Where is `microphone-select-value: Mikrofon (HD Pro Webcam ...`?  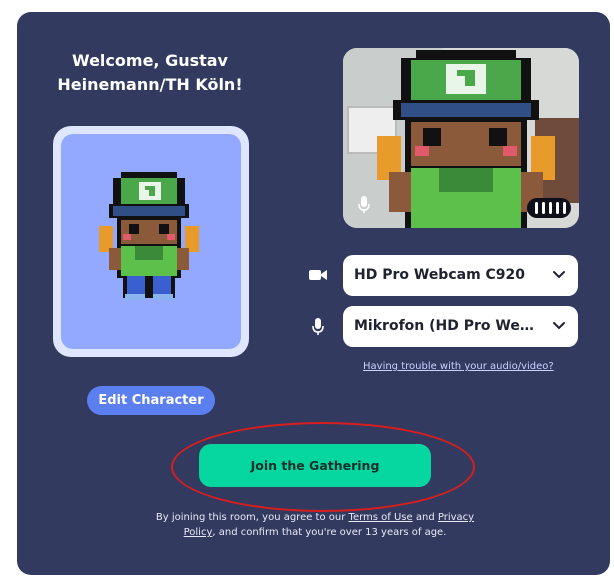 microphone-select-value: Mikrofon (HD Pro Webcam ... is located at coordinates (448, 326).